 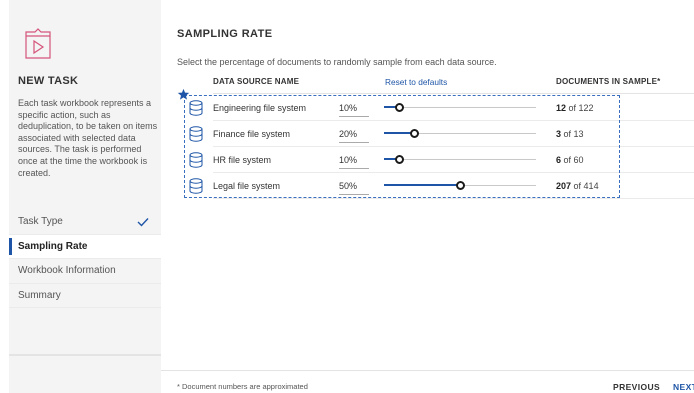 I want to click on data-source-name: HR file system, so click(x=242, y=160).